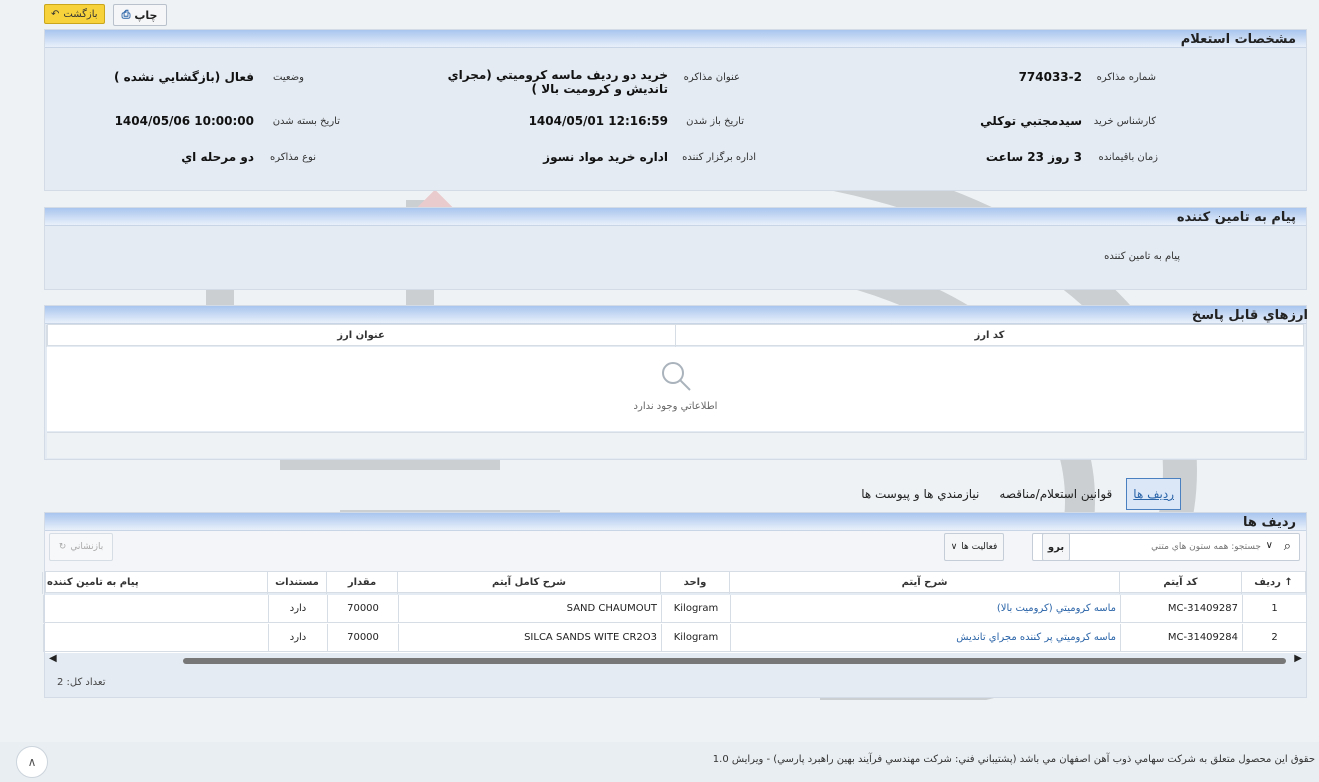  Describe the element at coordinates (1288, 582) in the screenshot. I see `sort-asc-icon: ↑` at that location.